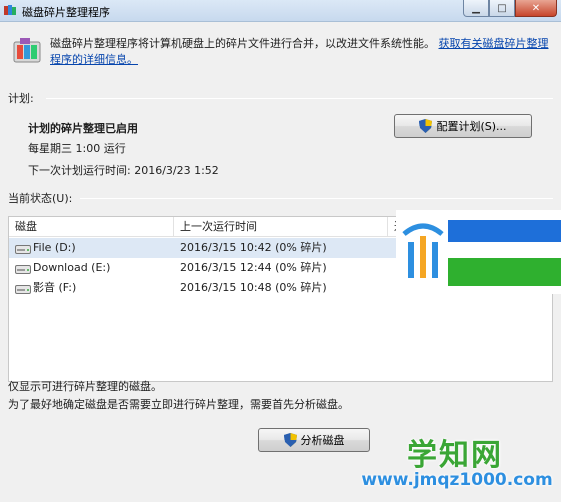 Image resolution: width=561 pixels, height=502 pixels. I want to click on minimize-button: ▁, so click(476, 8).